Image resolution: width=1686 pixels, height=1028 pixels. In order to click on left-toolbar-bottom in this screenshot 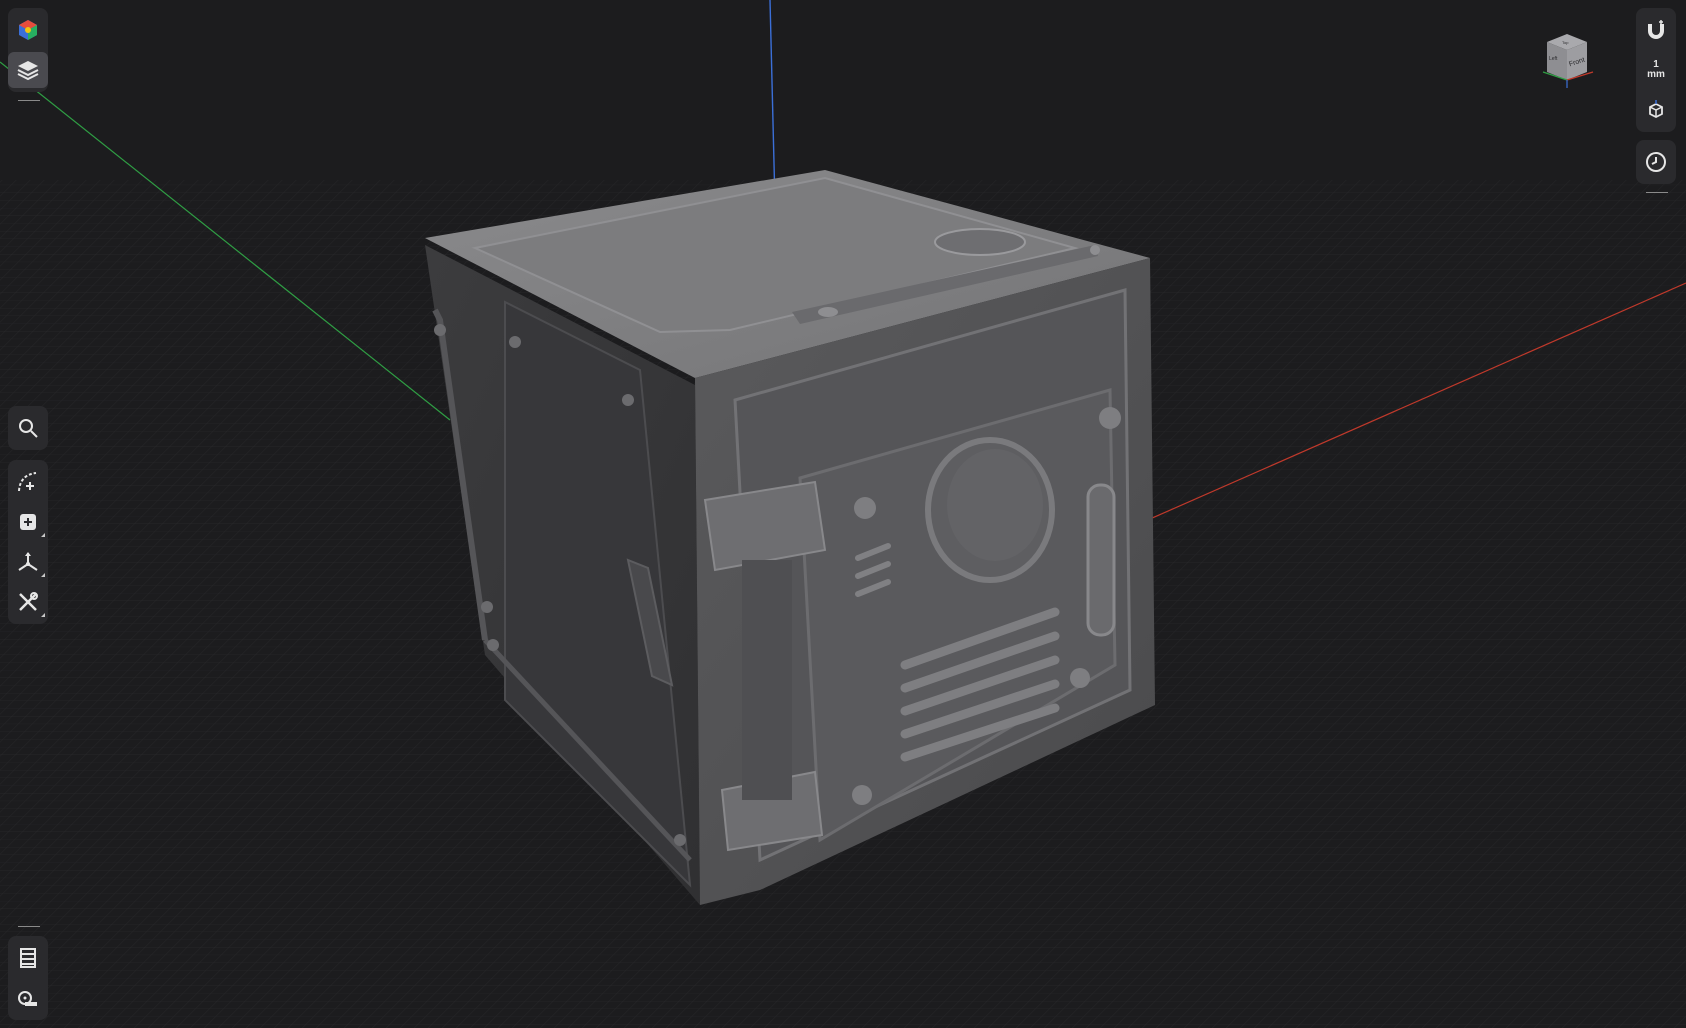, I will do `click(28, 978)`.